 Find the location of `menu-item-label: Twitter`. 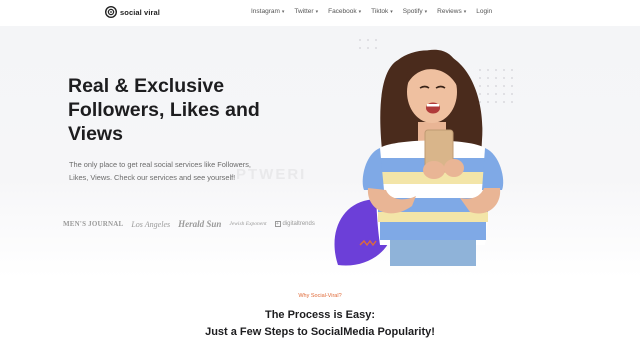

menu-item-label: Twitter is located at coordinates (304, 11).